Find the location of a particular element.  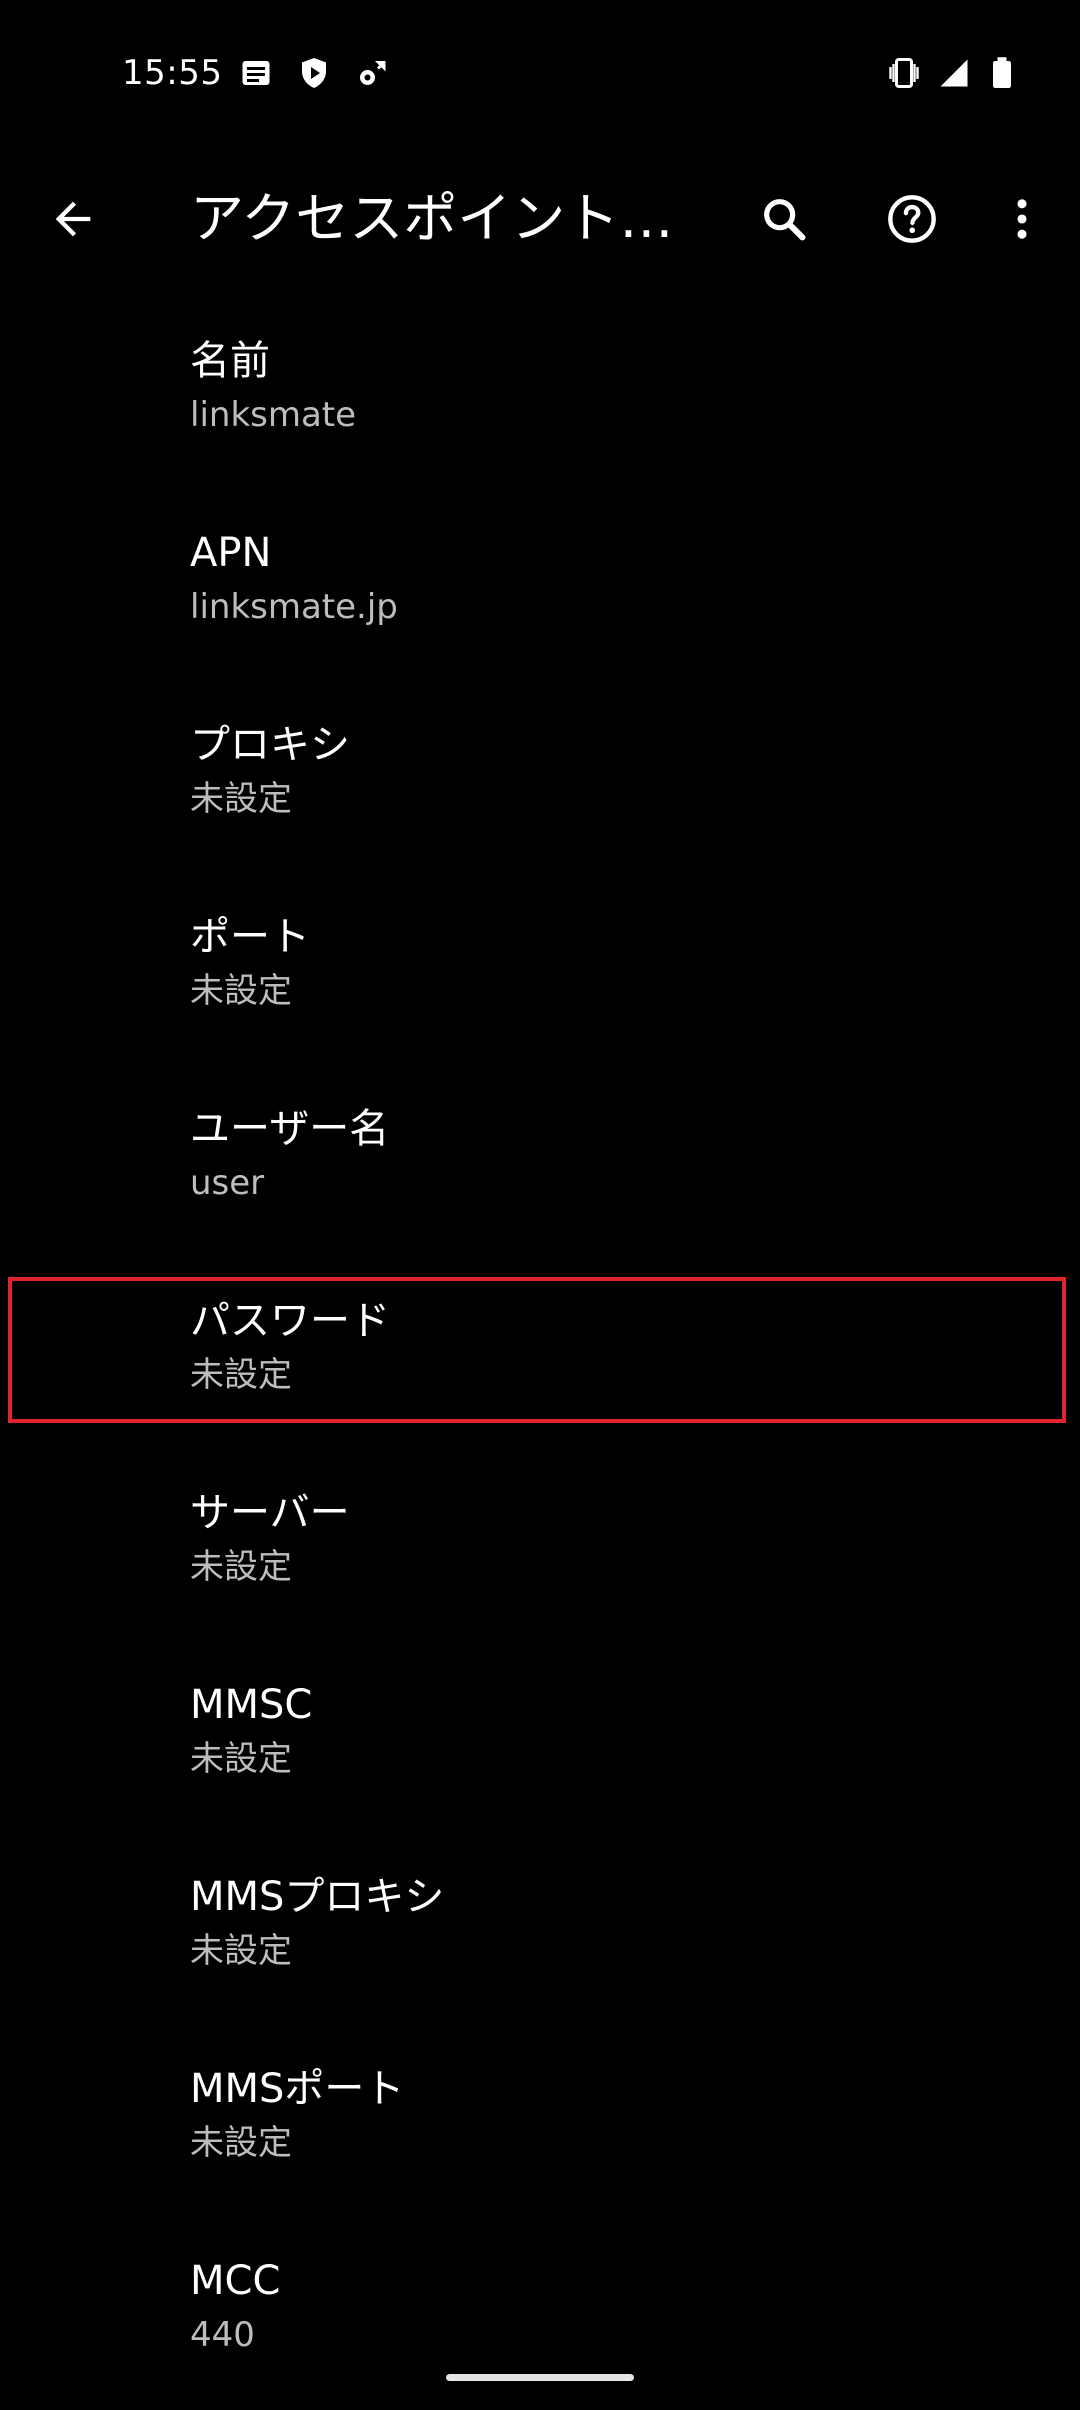

search-button is located at coordinates (784, 219).